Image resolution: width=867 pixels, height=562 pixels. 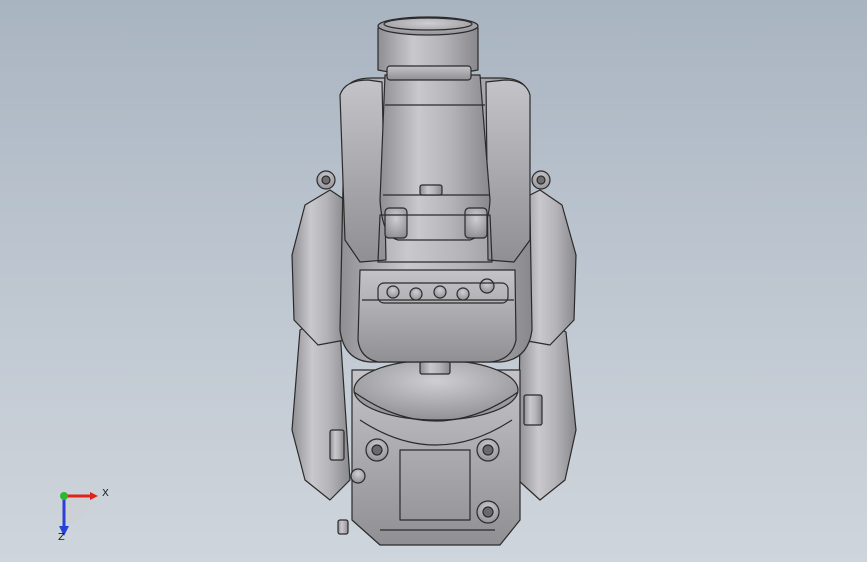 I want to click on base-left-housing, so click(x=321, y=410).